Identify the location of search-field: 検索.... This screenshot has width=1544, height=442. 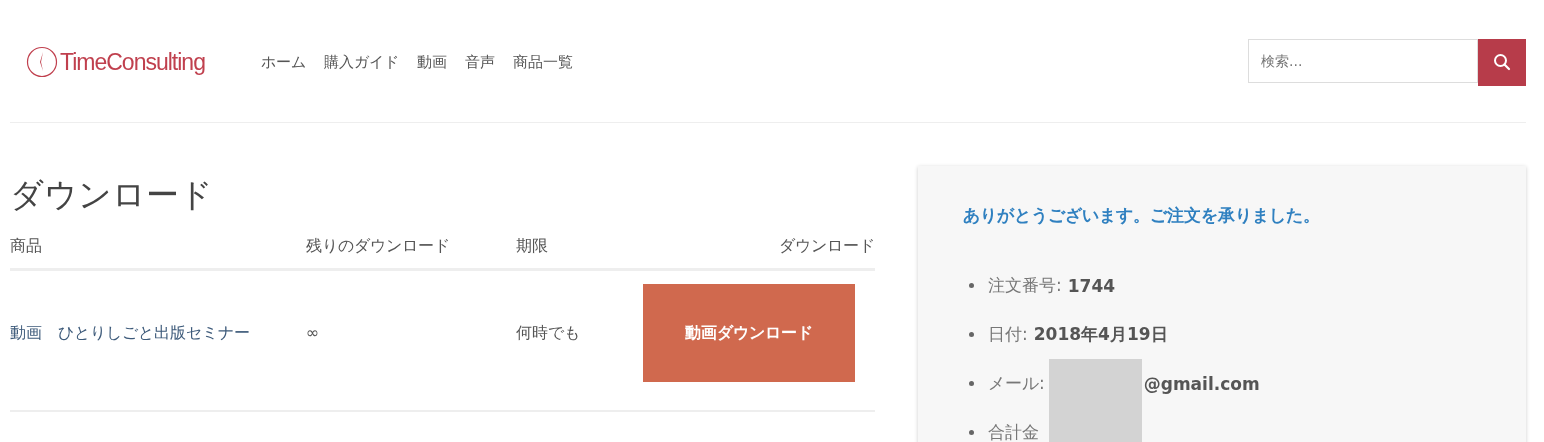
(1363, 60).